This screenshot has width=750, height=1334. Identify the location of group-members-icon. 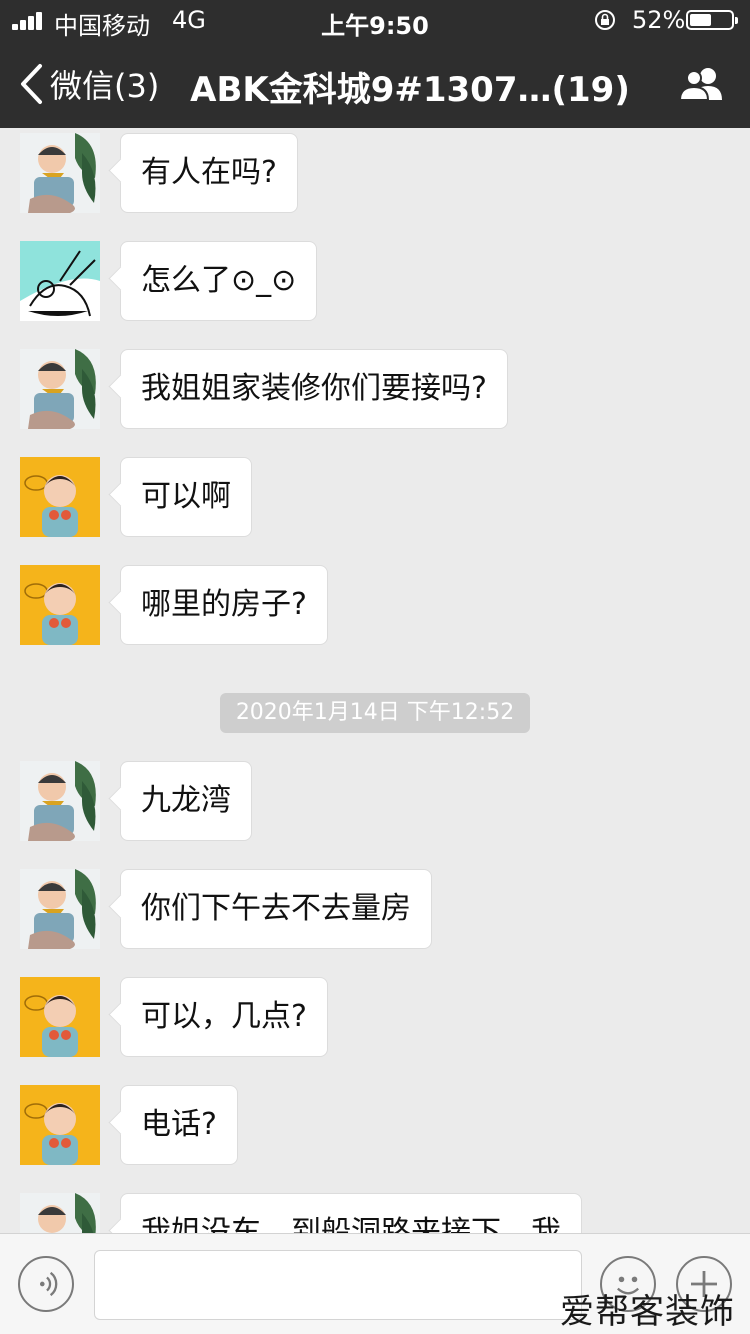
(701, 84).